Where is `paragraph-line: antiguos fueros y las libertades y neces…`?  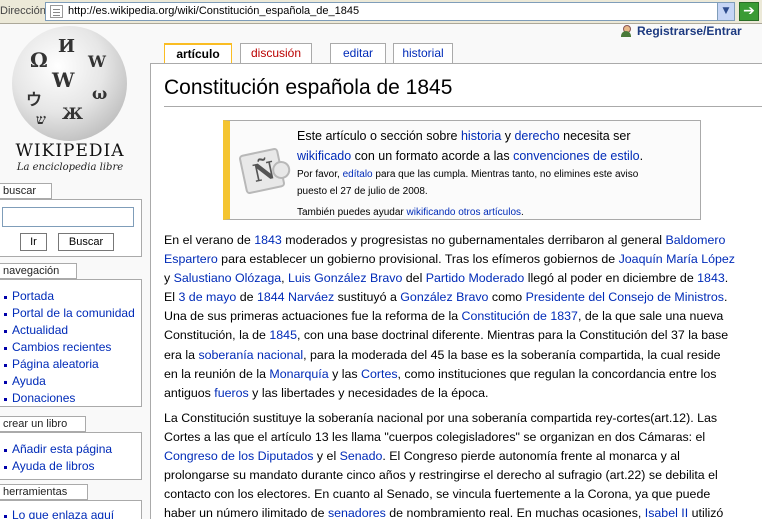 paragraph-line: antiguos fueros y las libertades y neces… is located at coordinates (463, 393).